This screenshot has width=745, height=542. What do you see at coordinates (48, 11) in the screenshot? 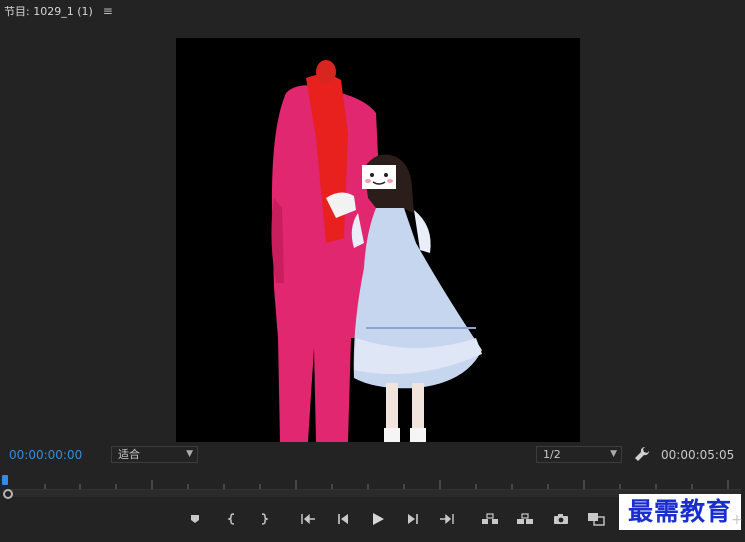
I see `panel-title: 节目: 1029_1 (1)` at bounding box center [48, 11].